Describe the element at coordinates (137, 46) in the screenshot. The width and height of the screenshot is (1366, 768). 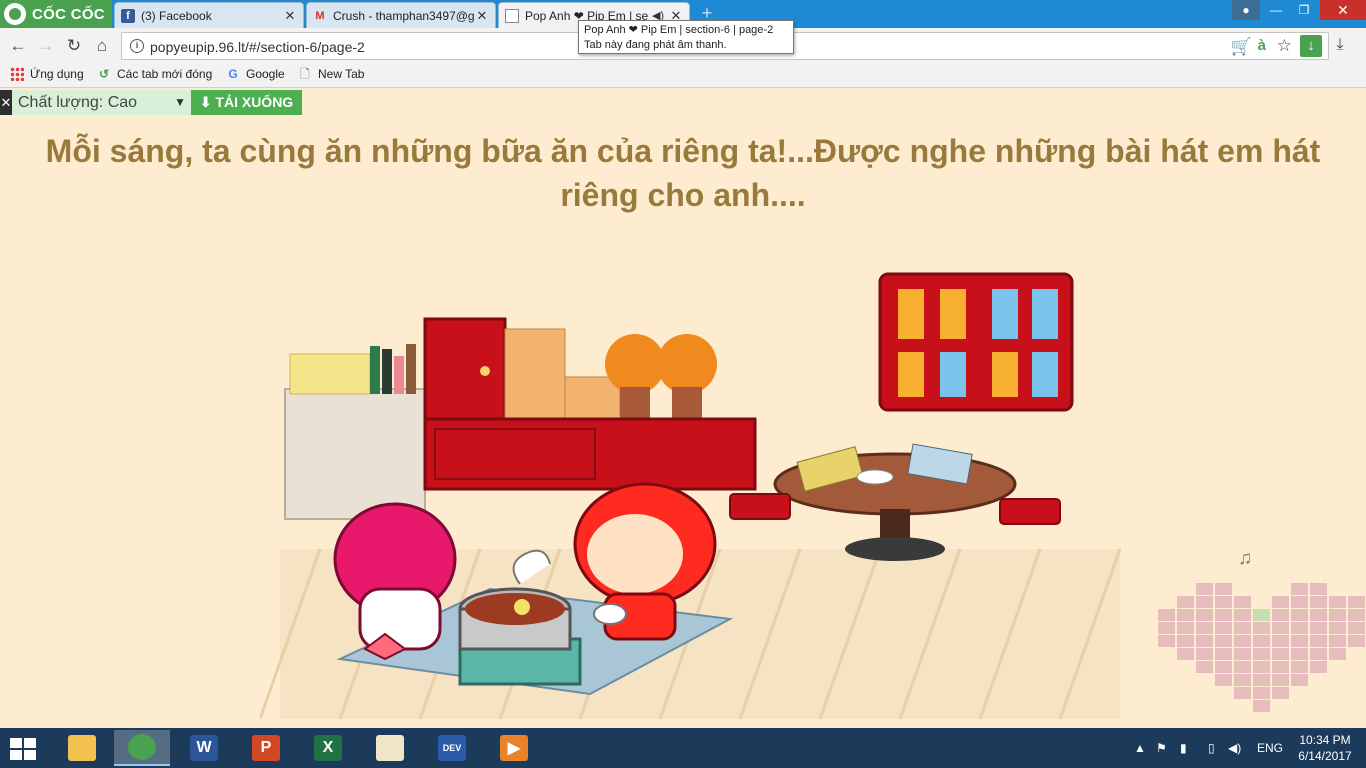
I see `info-icon: i` at that location.